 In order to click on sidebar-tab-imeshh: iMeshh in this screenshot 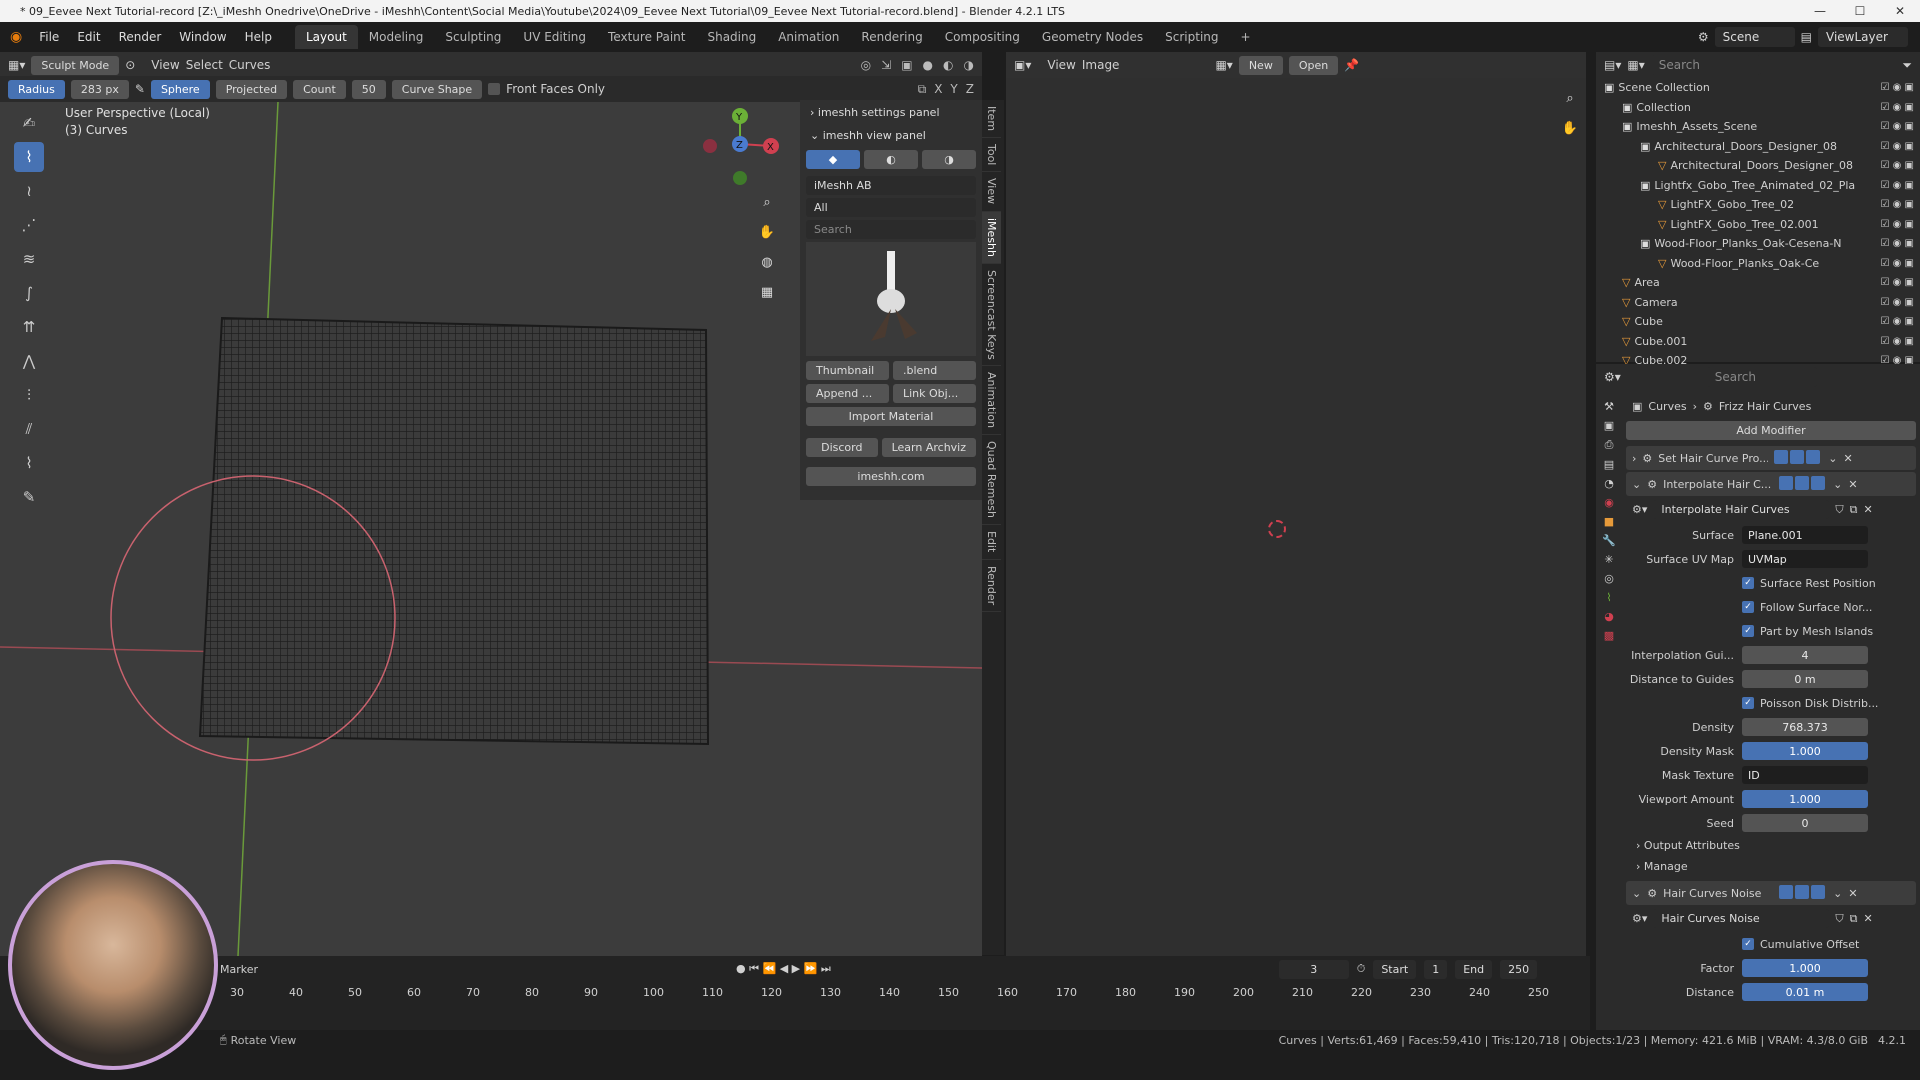, I will do `click(991, 237)`.